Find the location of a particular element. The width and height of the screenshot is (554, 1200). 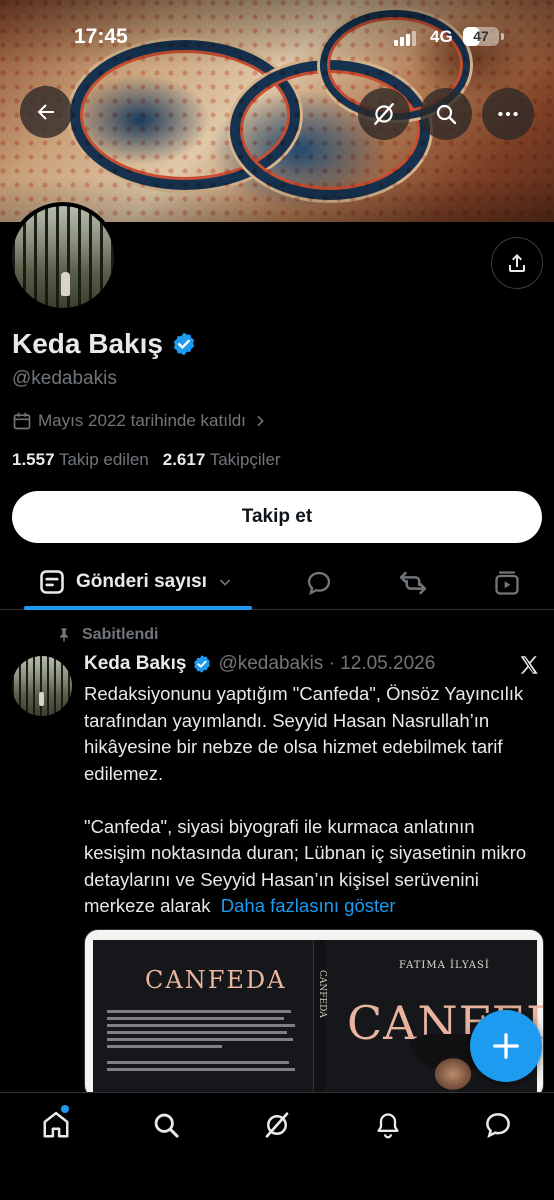

replies-icon is located at coordinates (319, 583).